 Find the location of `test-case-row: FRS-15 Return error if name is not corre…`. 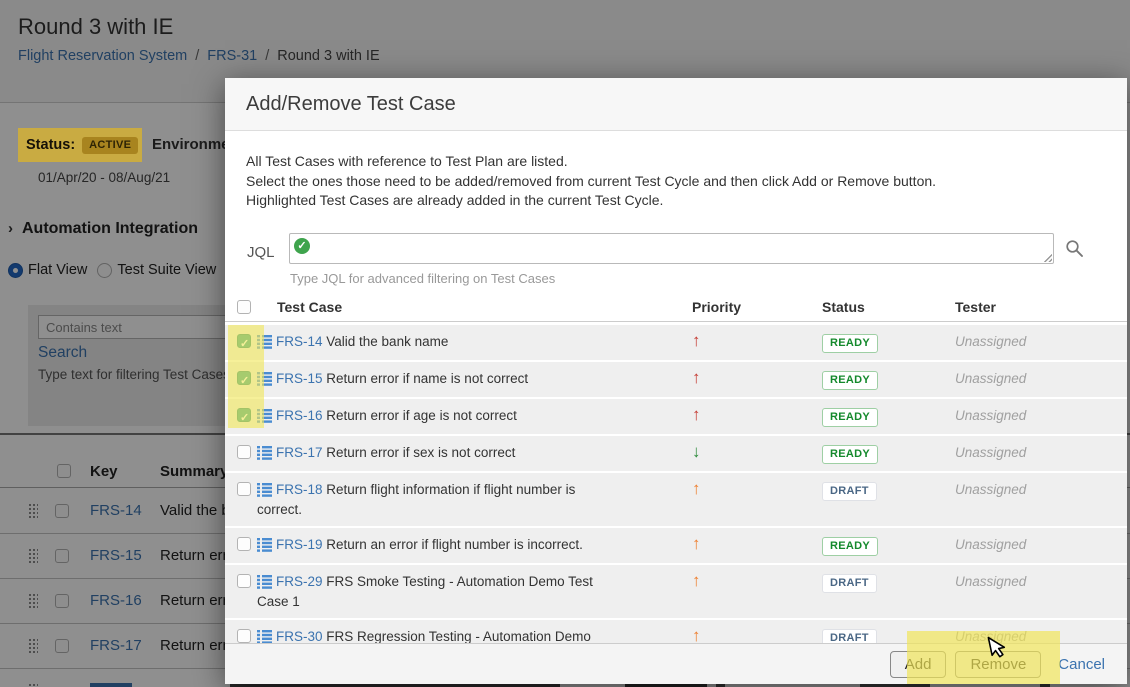

test-case-row: FRS-15 Return error if name is not corre… is located at coordinates (676, 379).